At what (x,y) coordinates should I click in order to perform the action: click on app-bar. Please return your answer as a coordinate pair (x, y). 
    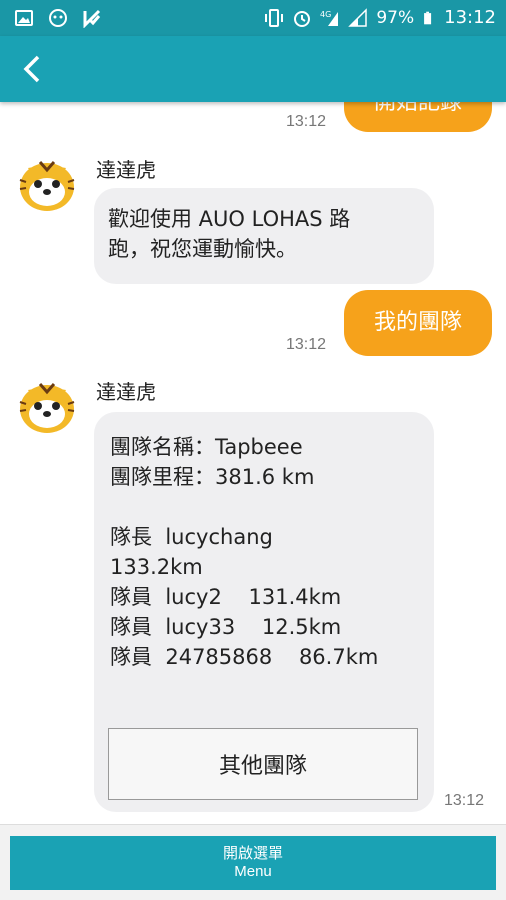
    Looking at the image, I should click on (253, 69).